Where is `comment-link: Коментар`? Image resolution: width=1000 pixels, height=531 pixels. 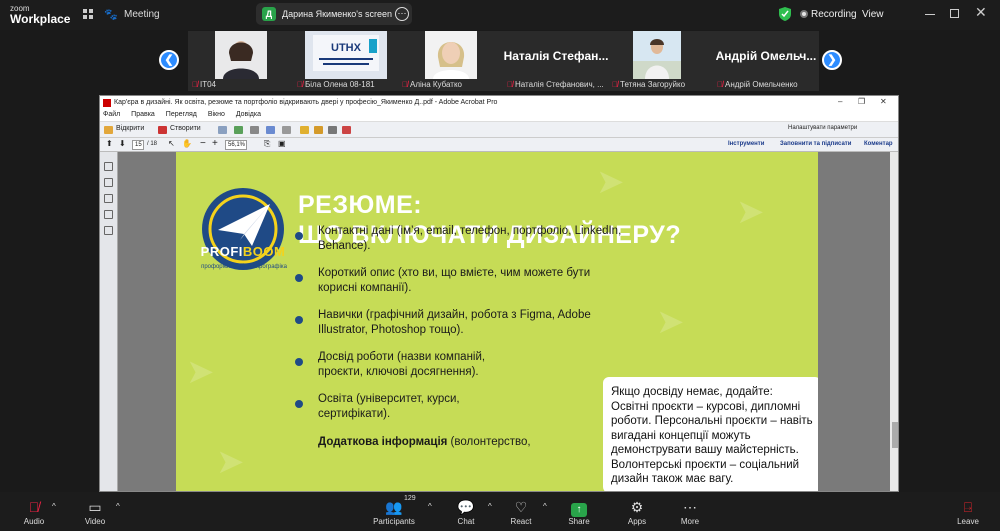
comment-link: Коментар is located at coordinates (878, 144).